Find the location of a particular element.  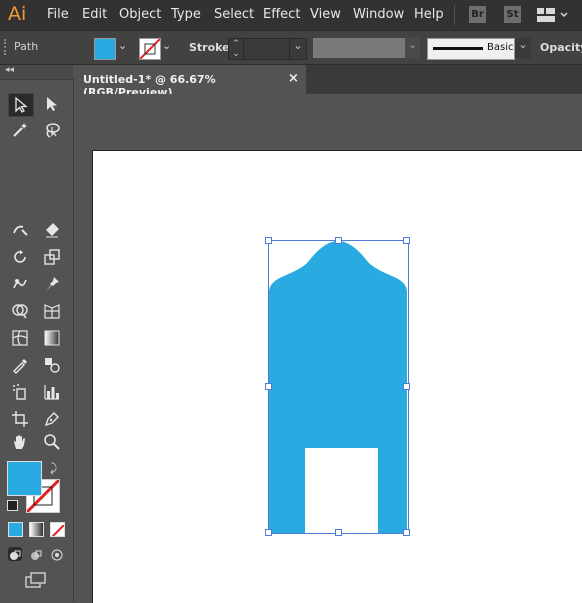

handle-middle-right is located at coordinates (406, 386).